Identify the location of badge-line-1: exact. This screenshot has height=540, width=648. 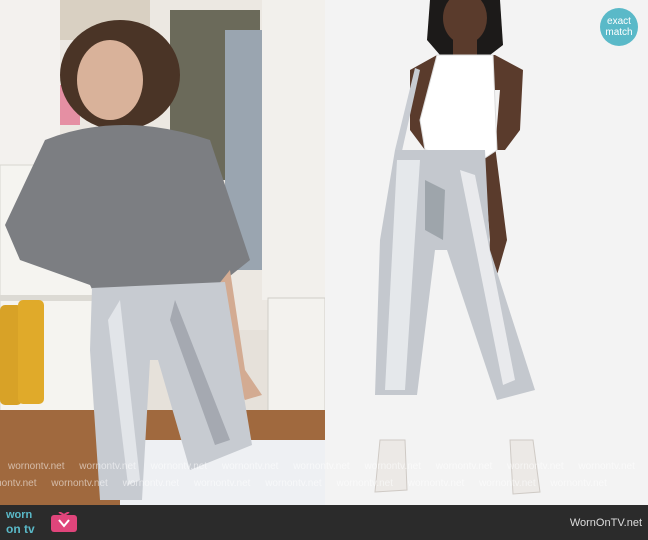
(619, 21).